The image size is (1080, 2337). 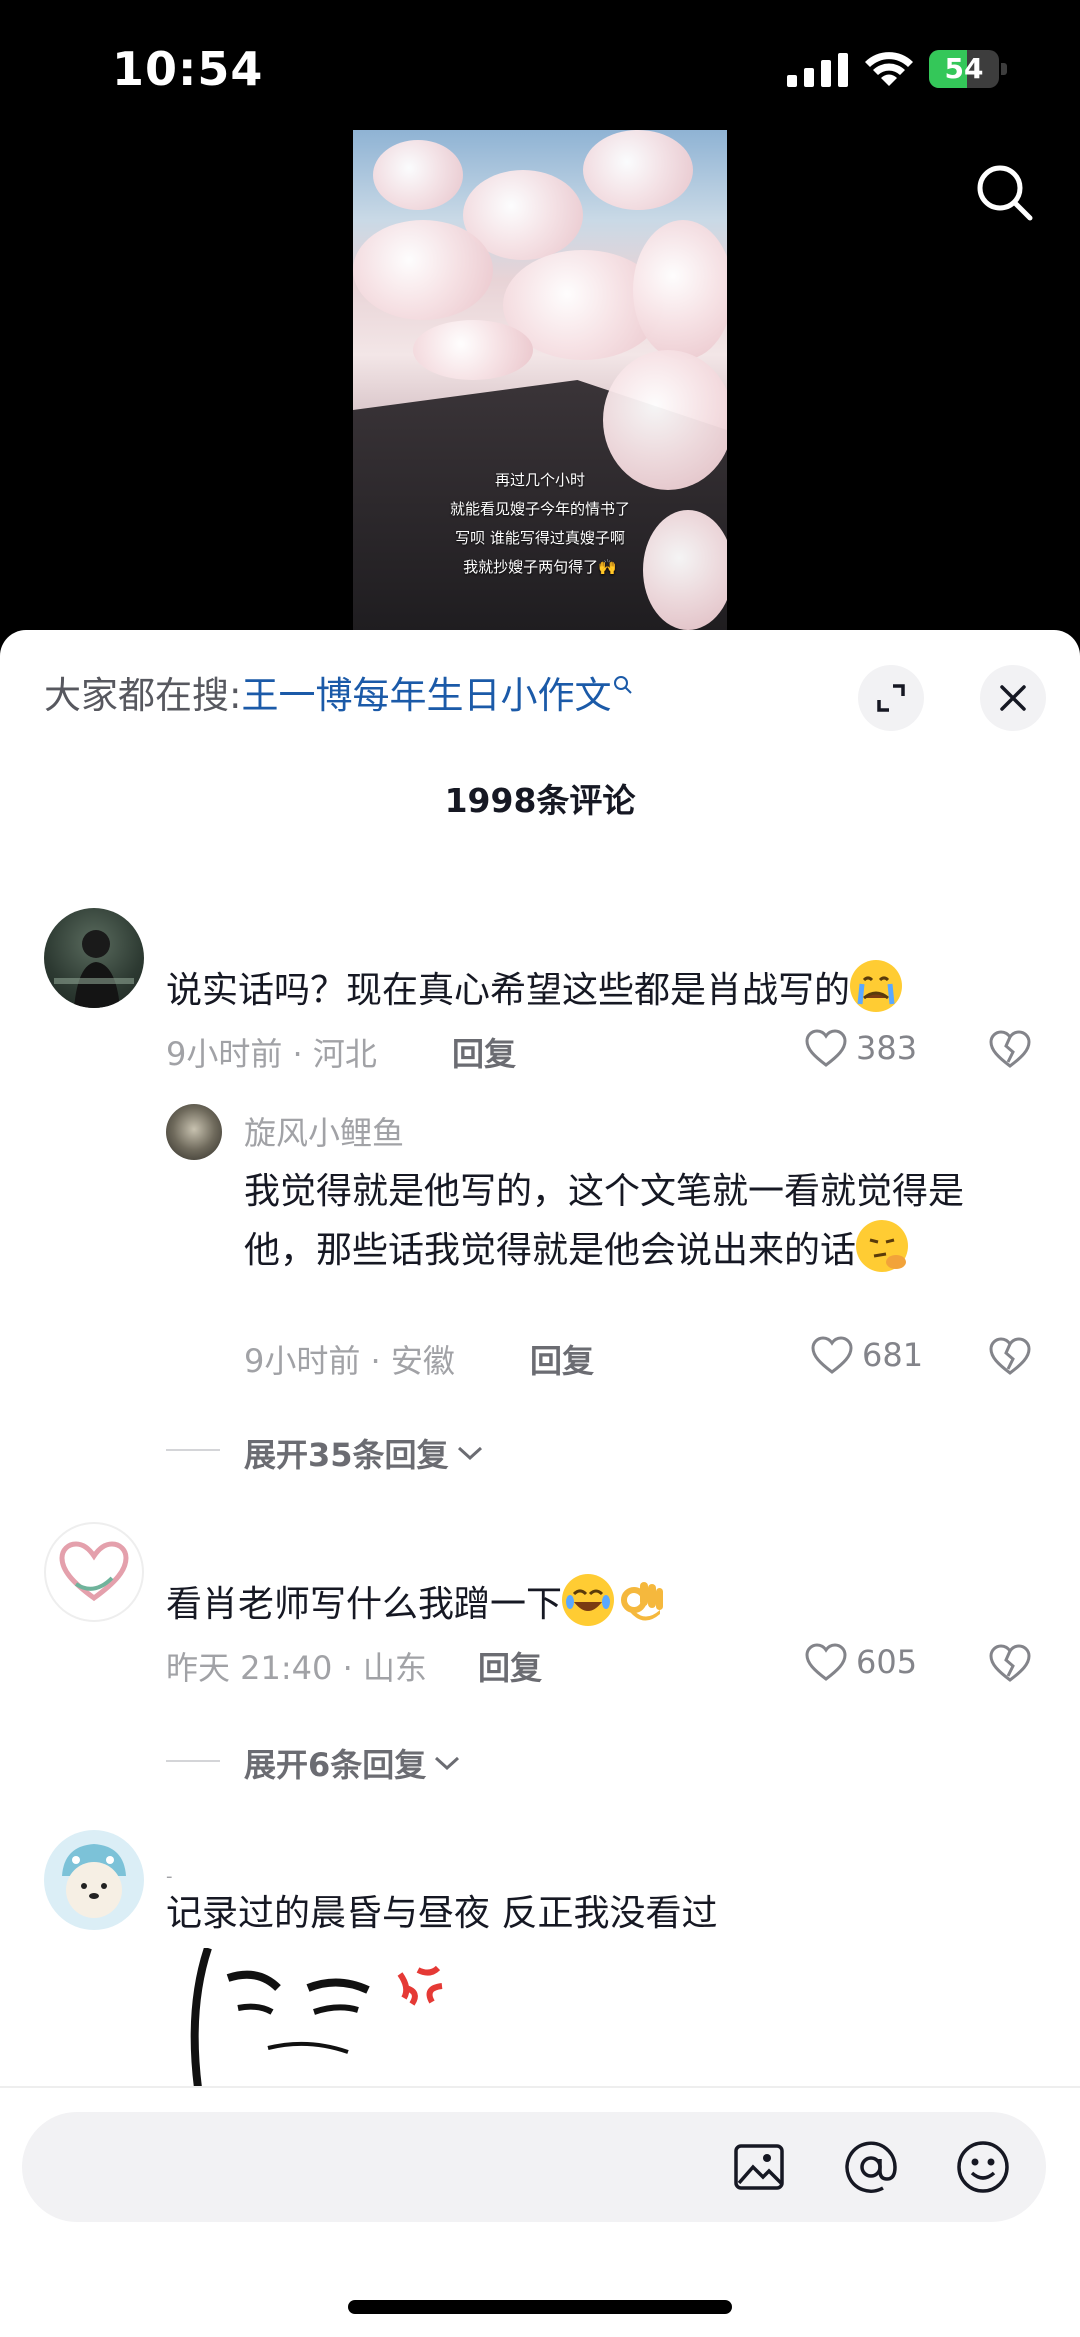 I want to click on close-icon, so click(x=1013, y=698).